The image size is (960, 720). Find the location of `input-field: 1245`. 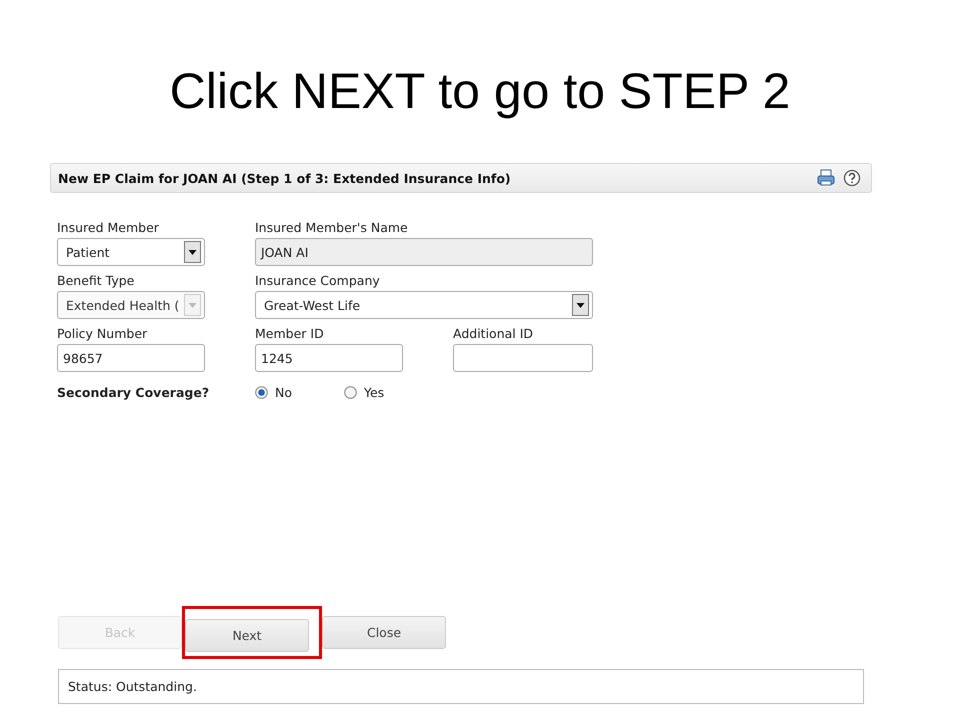

input-field: 1245 is located at coordinates (329, 358).